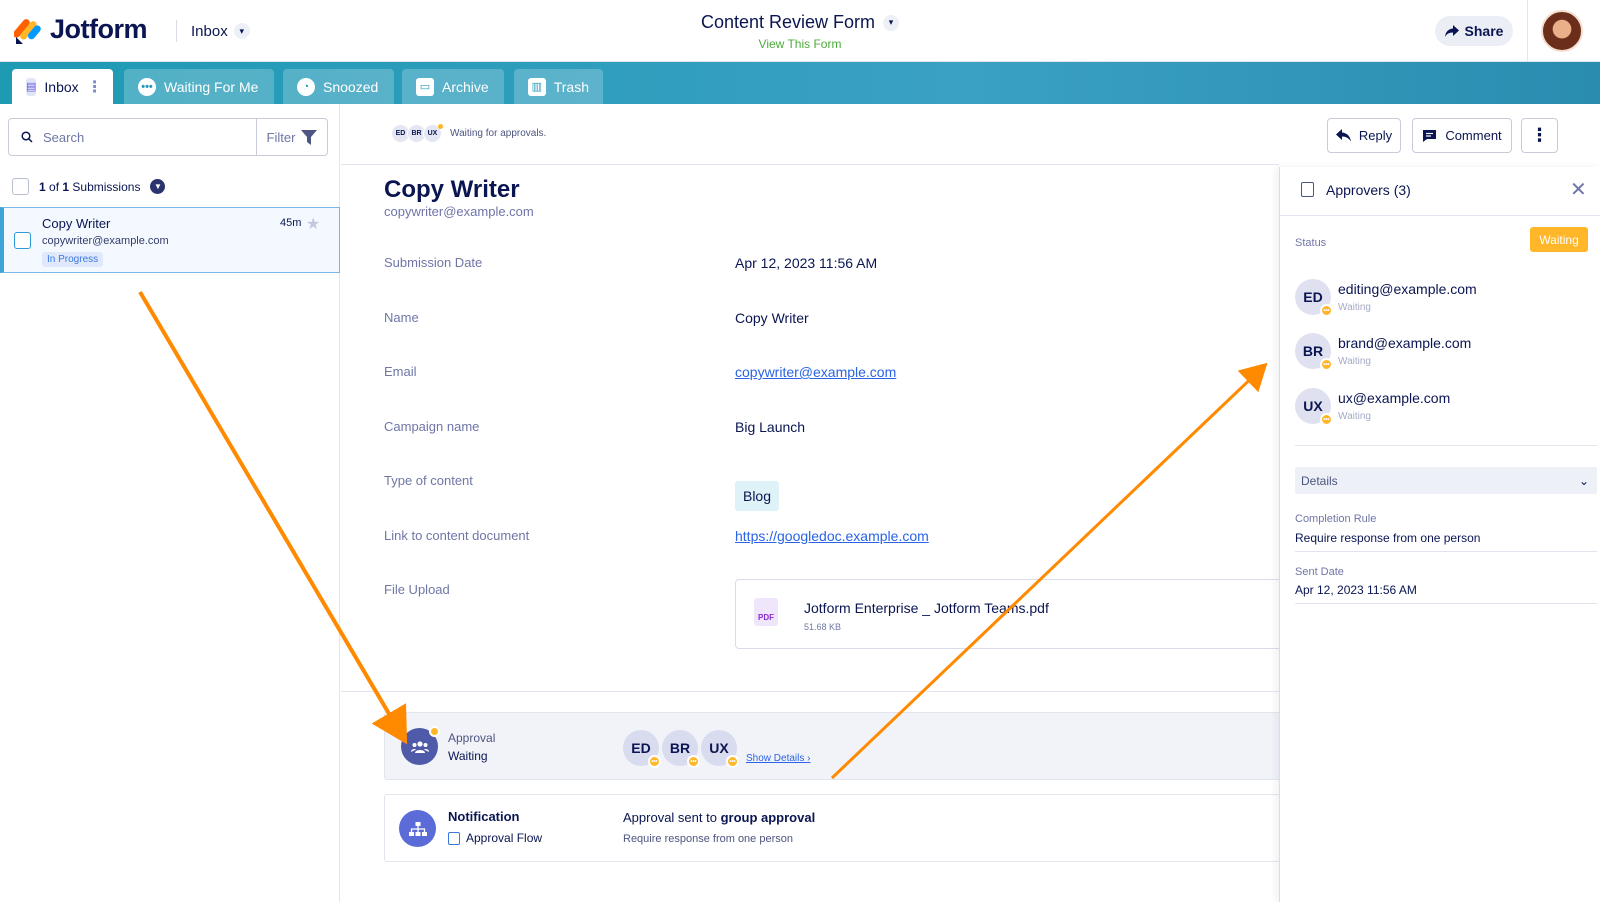 The height and width of the screenshot is (902, 1600). What do you see at coordinates (22, 240) in the screenshot?
I see `submission-checkbox` at bounding box center [22, 240].